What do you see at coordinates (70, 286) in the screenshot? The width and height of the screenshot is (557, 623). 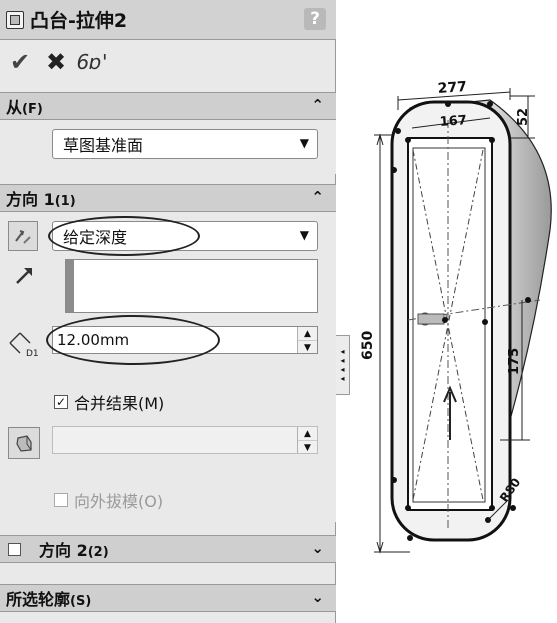 I see `selection-color-swatch` at bounding box center [70, 286].